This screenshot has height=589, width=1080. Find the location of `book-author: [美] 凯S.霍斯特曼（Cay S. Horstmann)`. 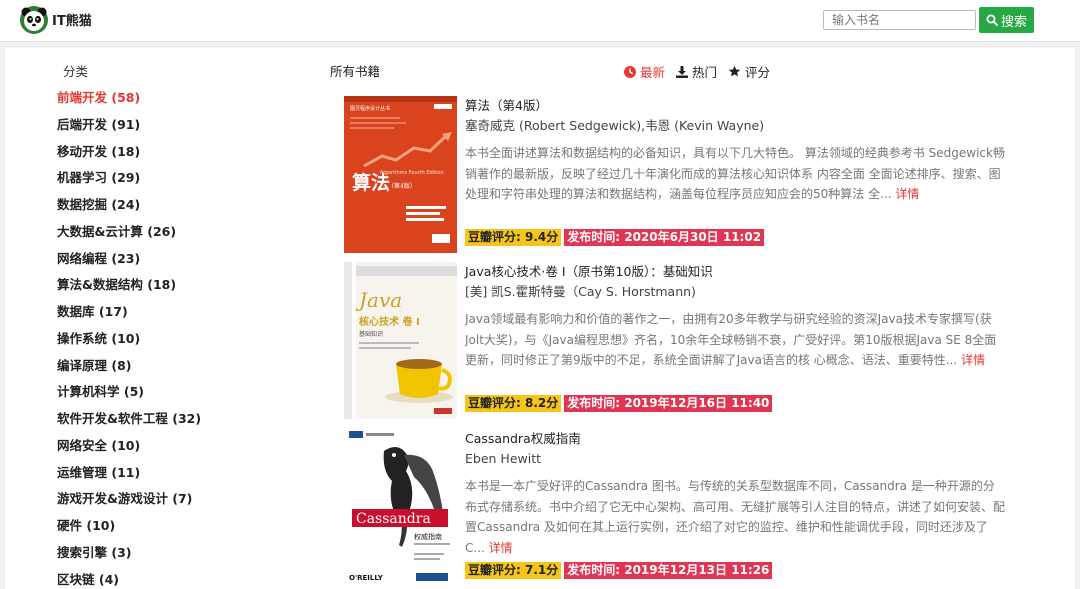

book-author: [美] 凯S.霍斯特曼（Cay S. Horstmann) is located at coordinates (580, 291).